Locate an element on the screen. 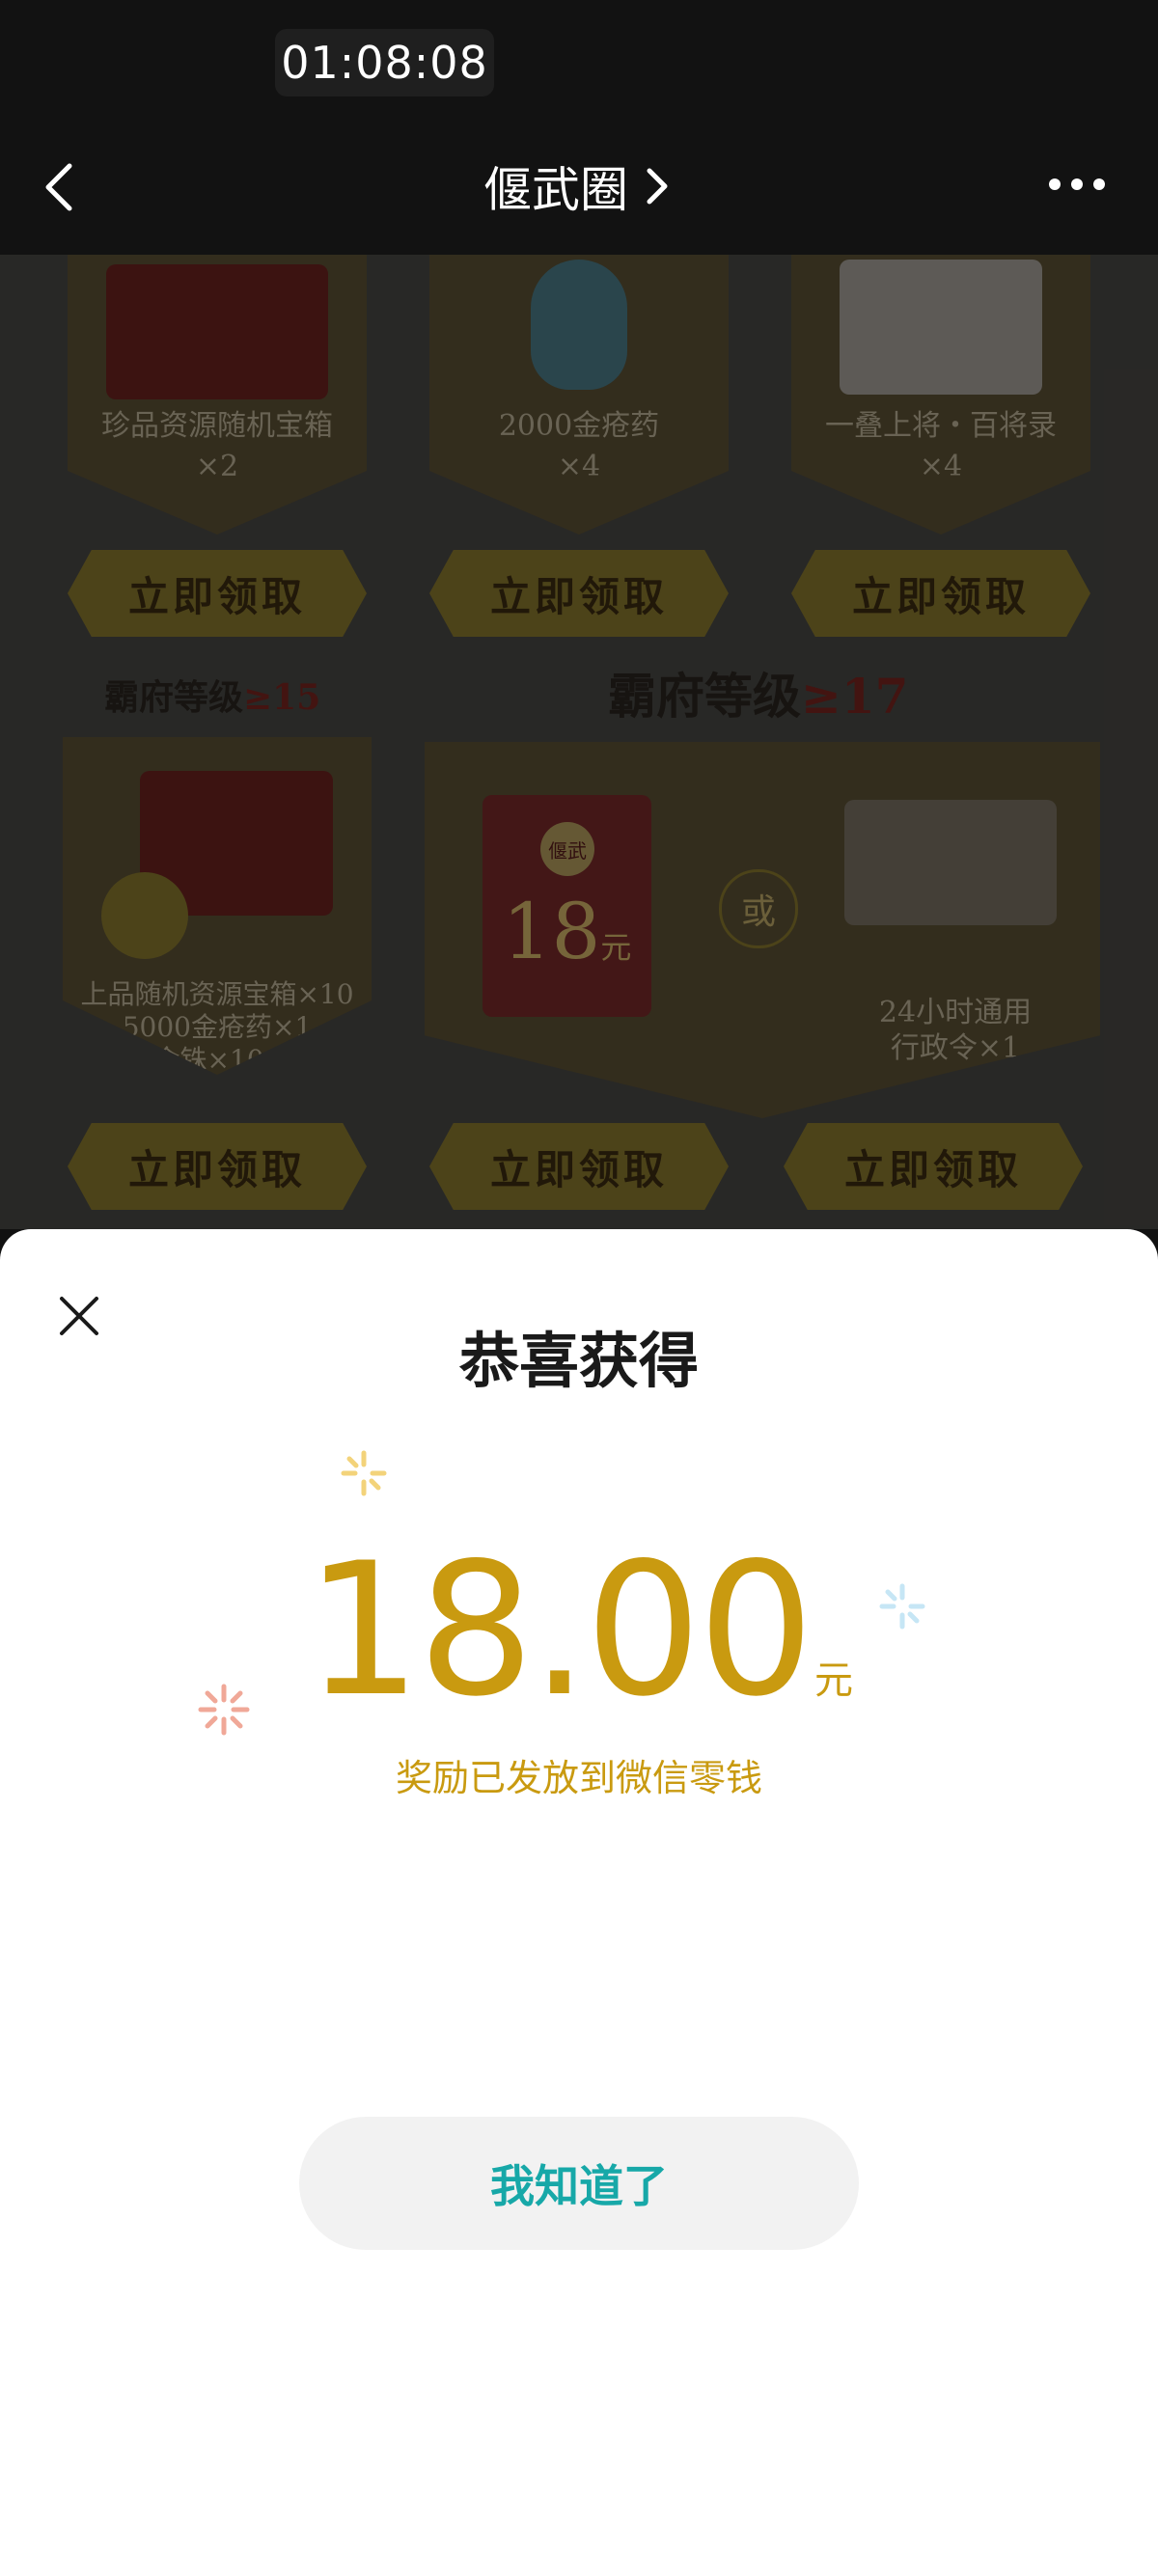 The width and height of the screenshot is (1158, 2576). chevron-right-icon is located at coordinates (657, 187).